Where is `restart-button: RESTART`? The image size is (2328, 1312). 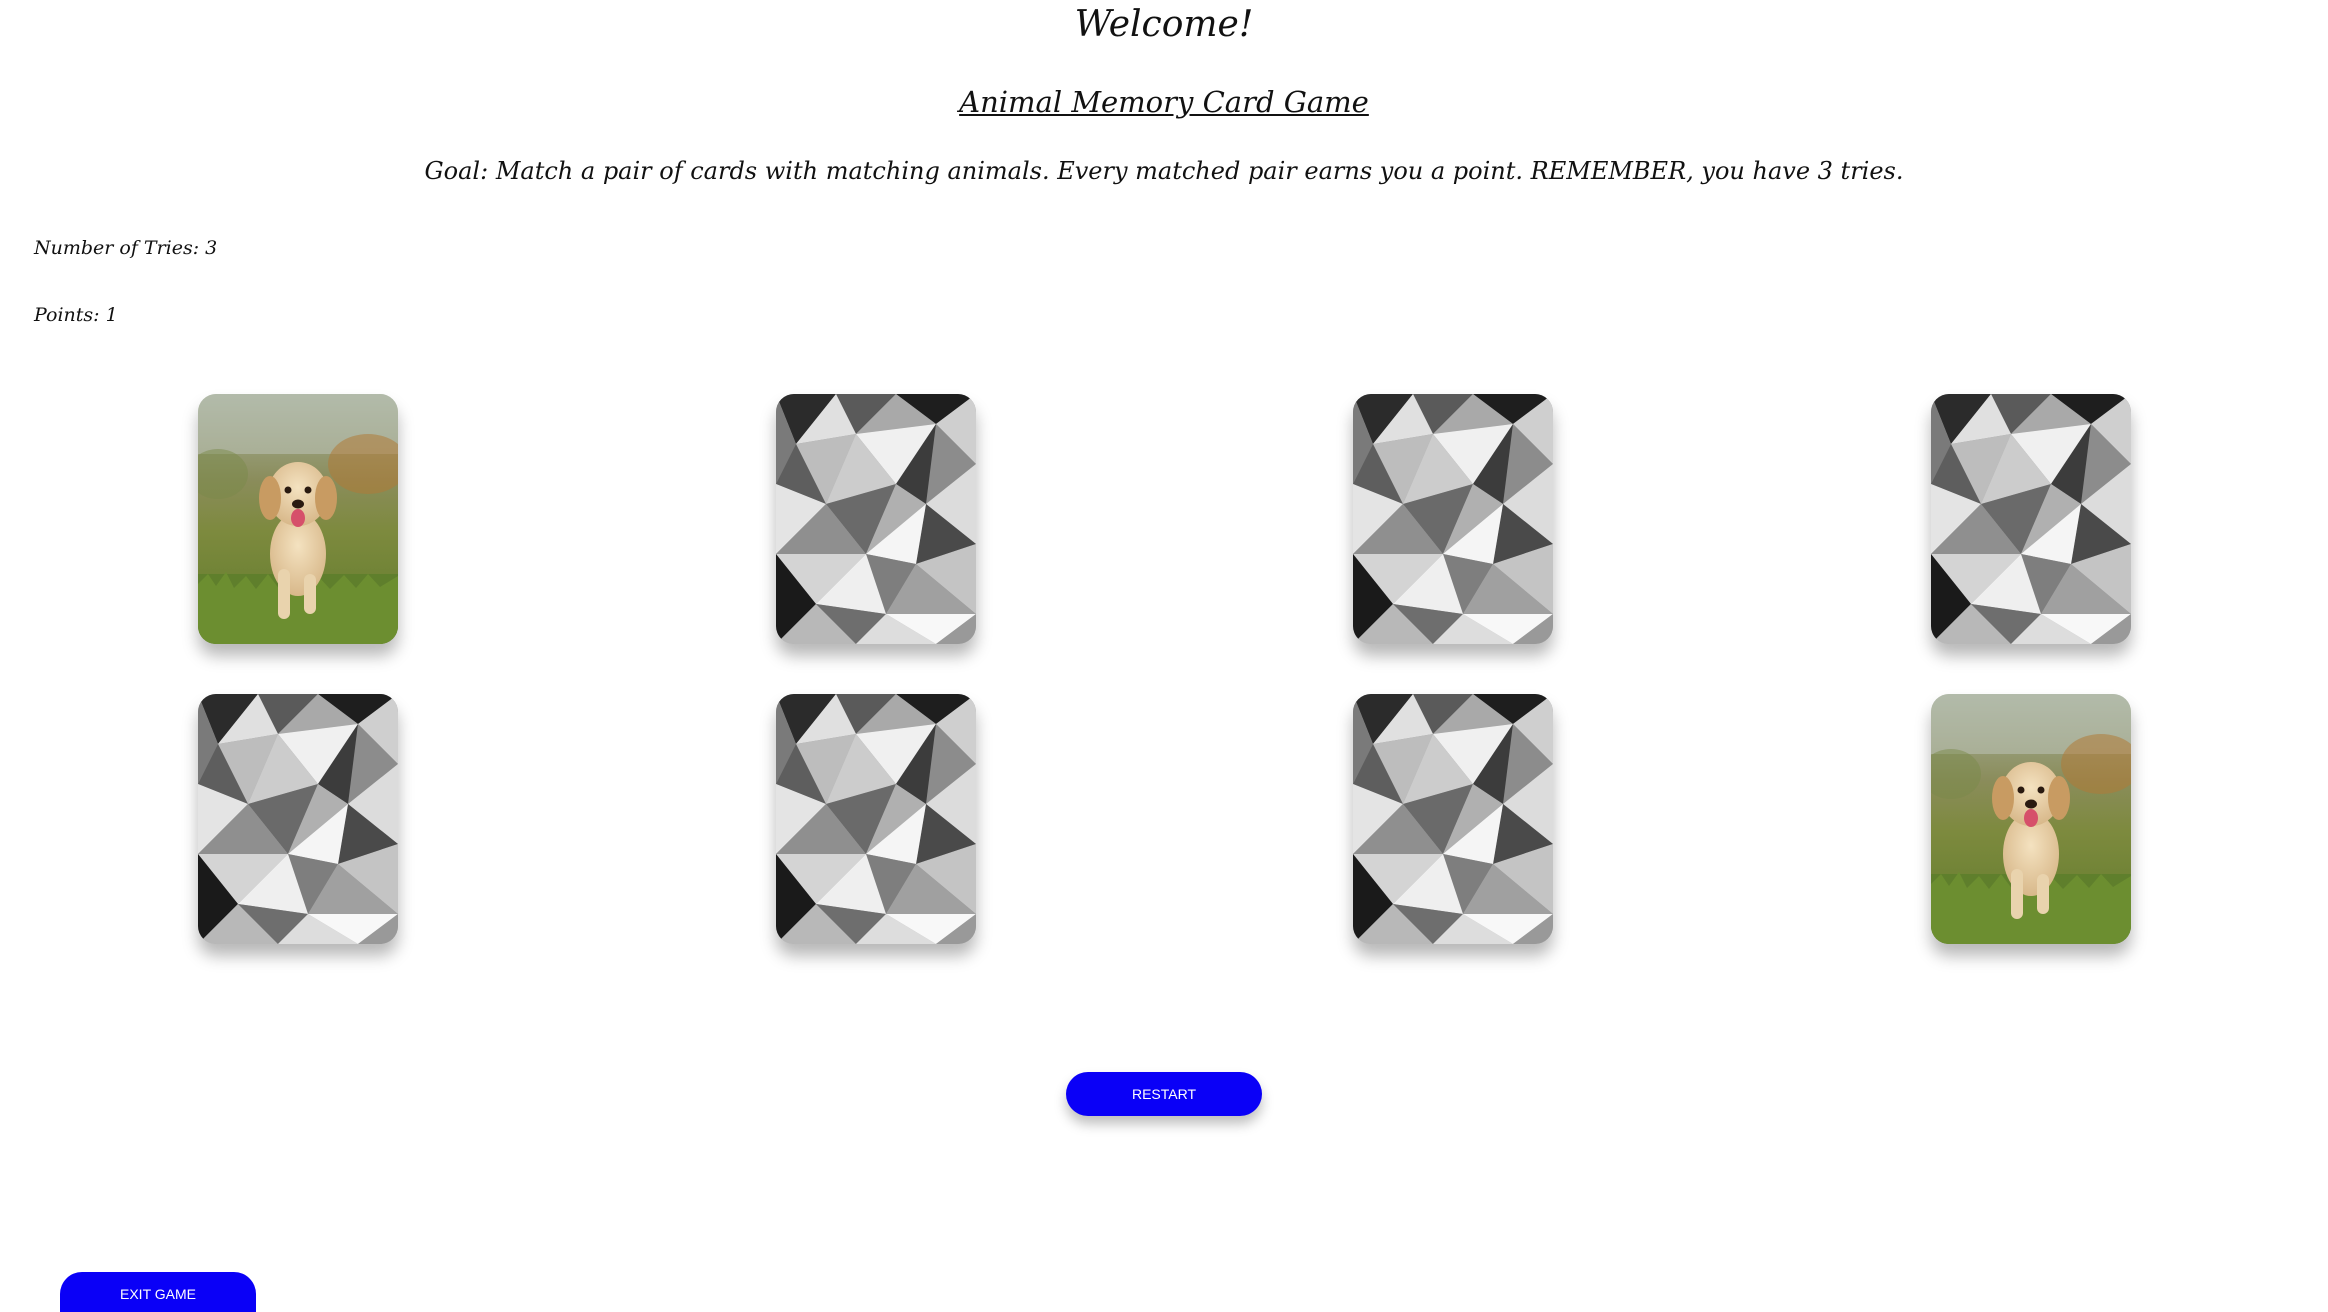 restart-button: RESTART is located at coordinates (1164, 1094).